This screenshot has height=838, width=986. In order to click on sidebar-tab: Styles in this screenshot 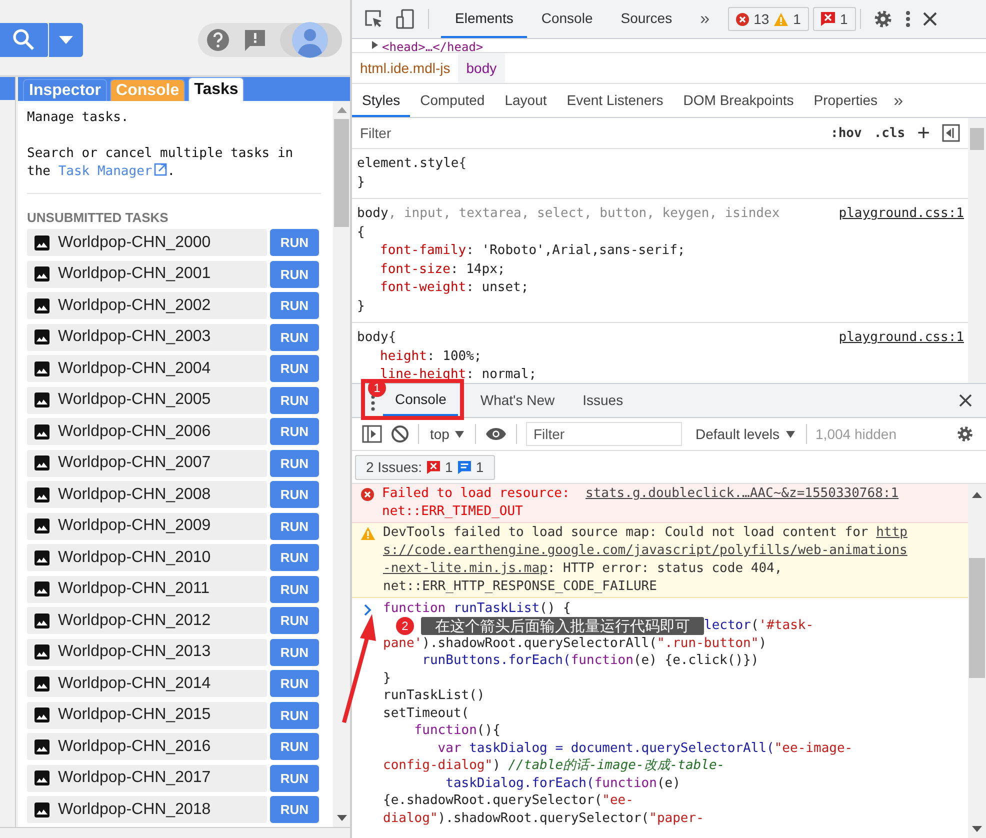, I will do `click(381, 100)`.